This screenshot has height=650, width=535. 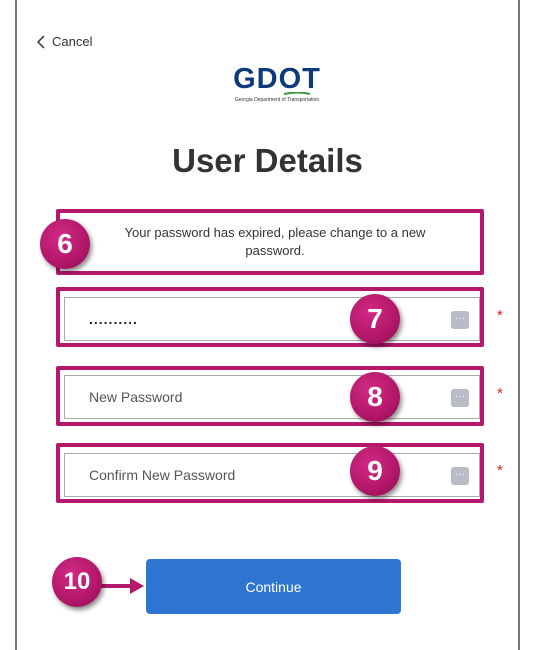 What do you see at coordinates (40, 41) in the screenshot?
I see `chevron-left-icon` at bounding box center [40, 41].